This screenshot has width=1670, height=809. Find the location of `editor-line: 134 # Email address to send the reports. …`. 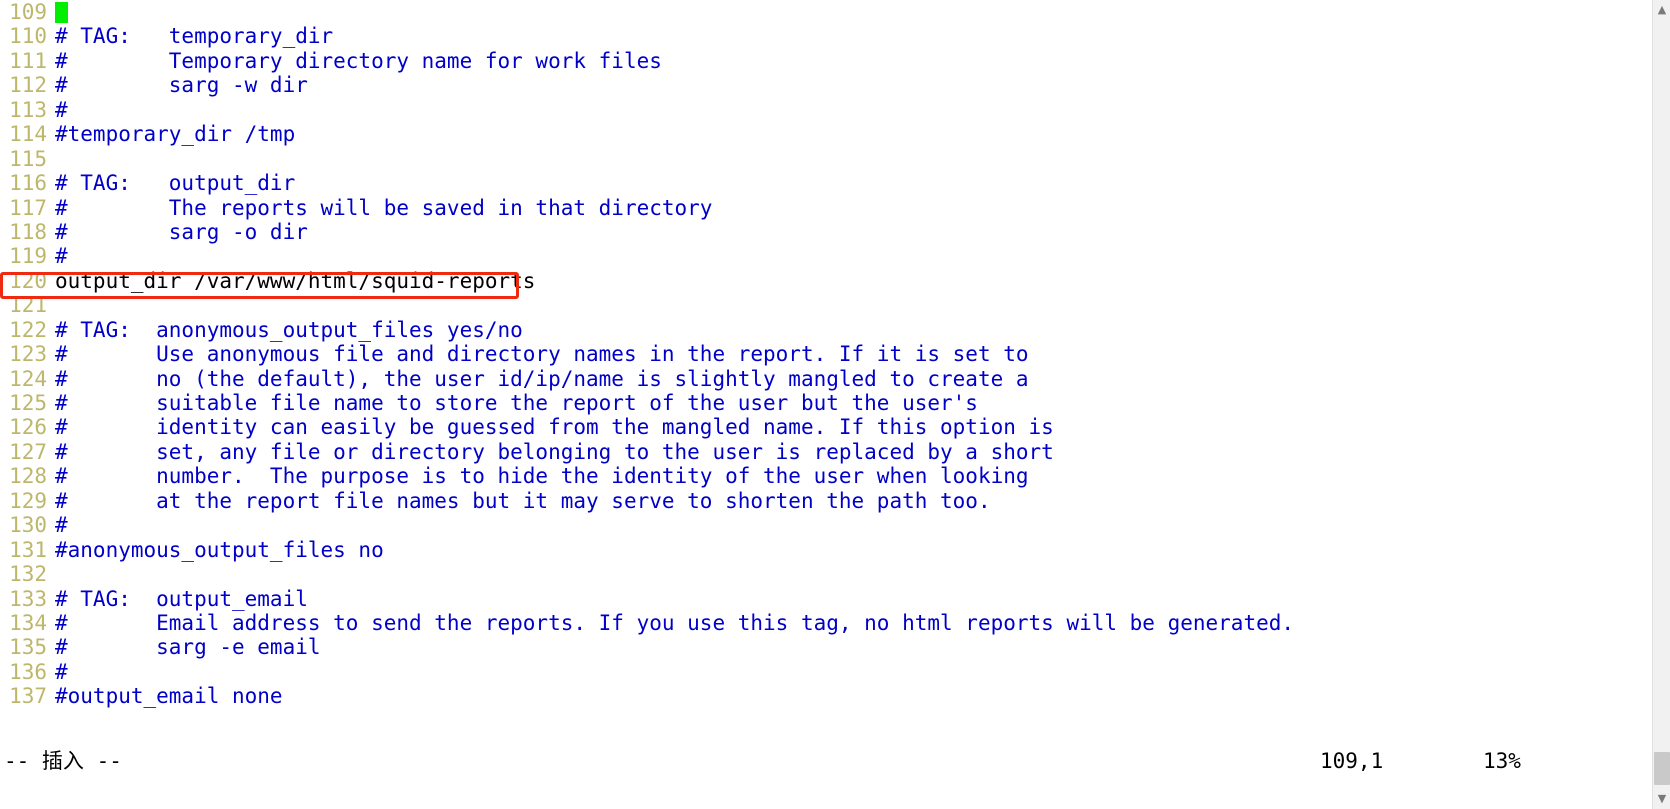

editor-line: 134 # Email address to send the reports. … is located at coordinates (835, 623).